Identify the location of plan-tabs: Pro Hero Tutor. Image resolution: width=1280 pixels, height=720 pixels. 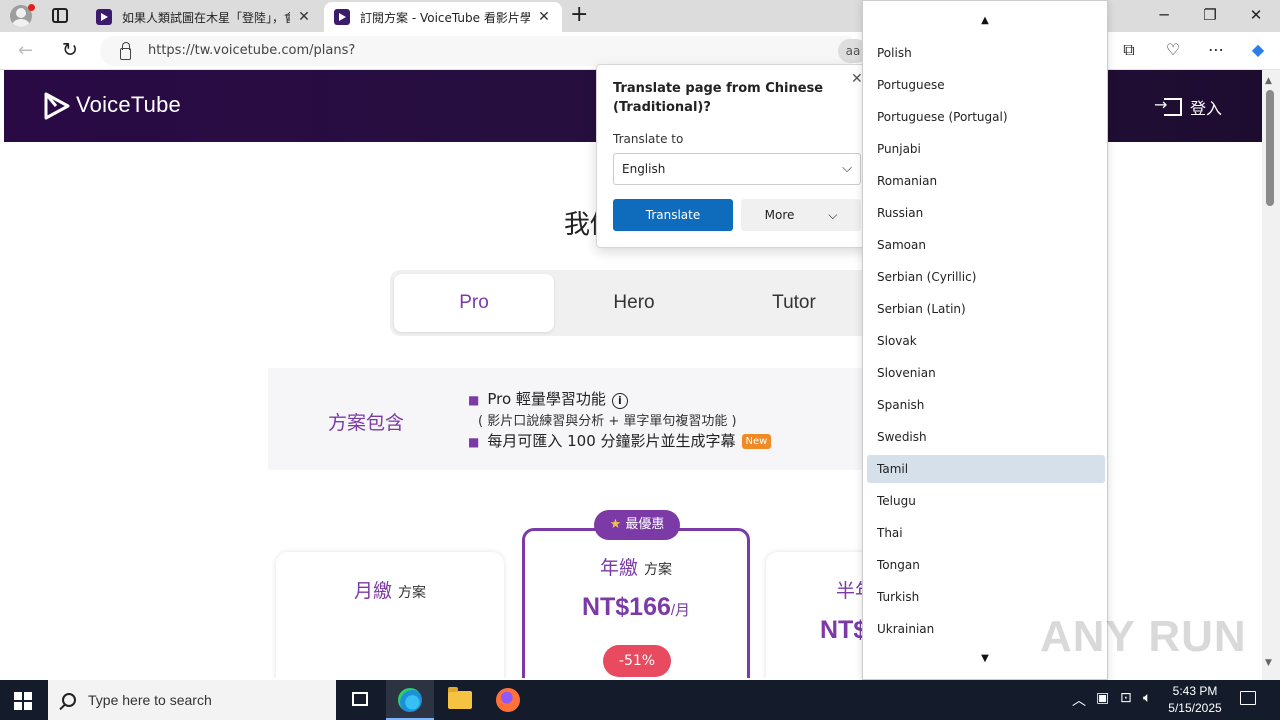
(631, 303).